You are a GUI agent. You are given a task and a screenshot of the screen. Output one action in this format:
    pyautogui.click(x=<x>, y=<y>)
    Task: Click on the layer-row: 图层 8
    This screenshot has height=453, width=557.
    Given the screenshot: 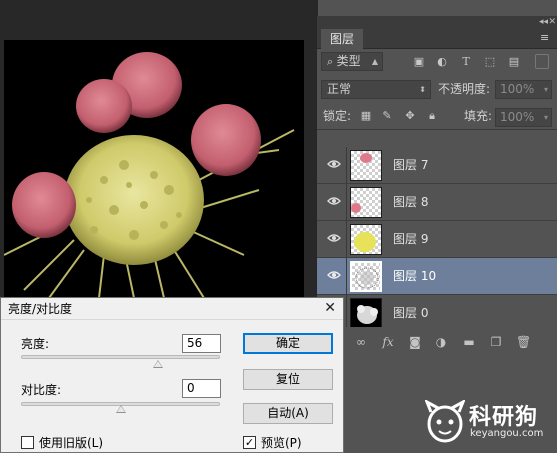 What is the action you would take?
    pyautogui.click(x=437, y=202)
    